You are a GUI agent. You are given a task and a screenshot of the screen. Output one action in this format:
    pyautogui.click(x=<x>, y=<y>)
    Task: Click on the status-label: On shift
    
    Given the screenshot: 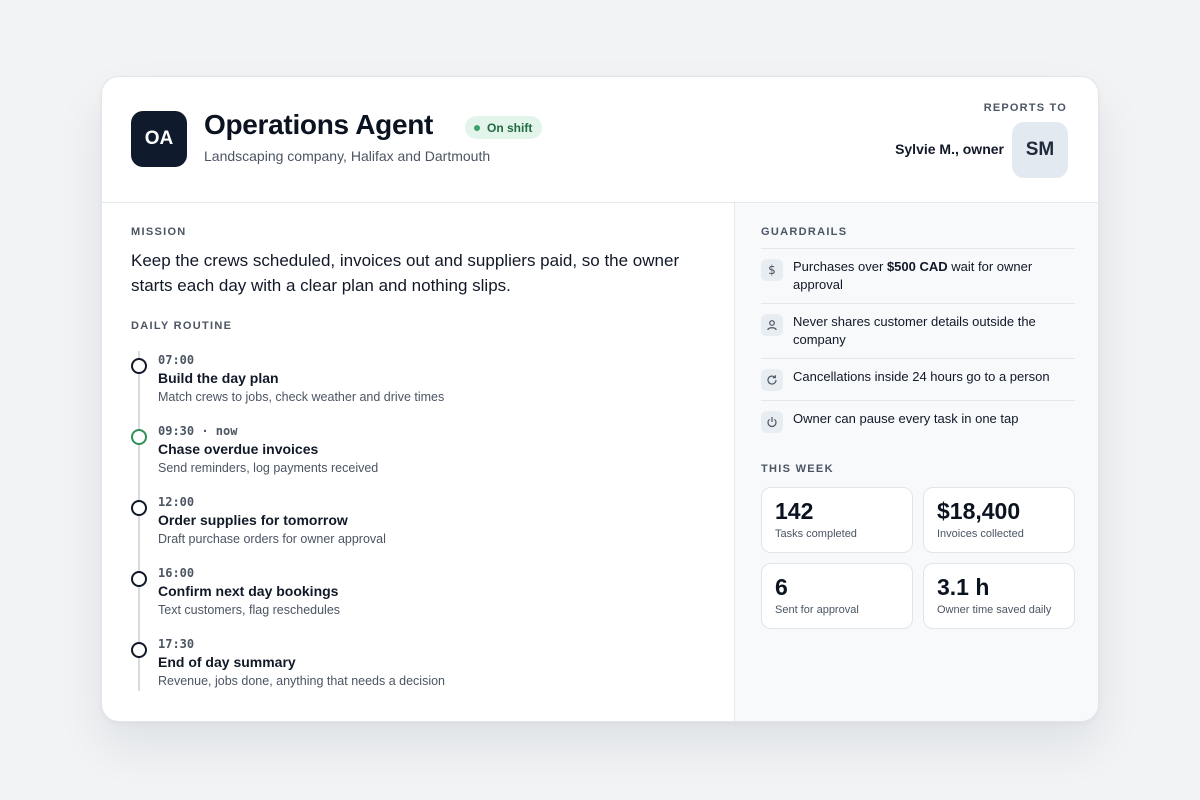 What is the action you would take?
    pyautogui.click(x=510, y=127)
    